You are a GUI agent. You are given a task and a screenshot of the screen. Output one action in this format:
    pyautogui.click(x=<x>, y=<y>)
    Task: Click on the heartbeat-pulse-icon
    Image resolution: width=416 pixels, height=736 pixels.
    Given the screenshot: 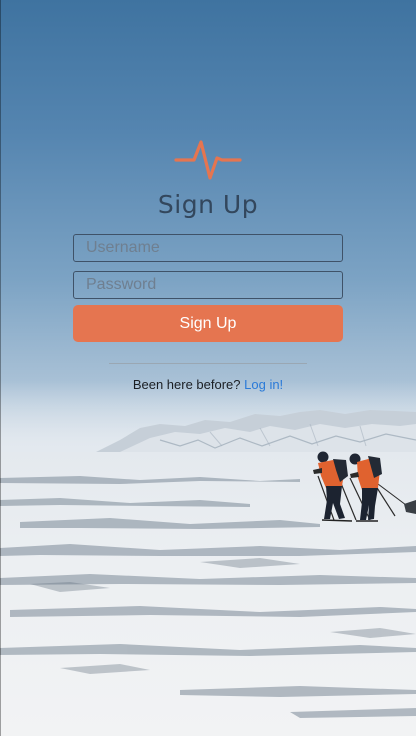 What is the action you would take?
    pyautogui.click(x=208, y=160)
    